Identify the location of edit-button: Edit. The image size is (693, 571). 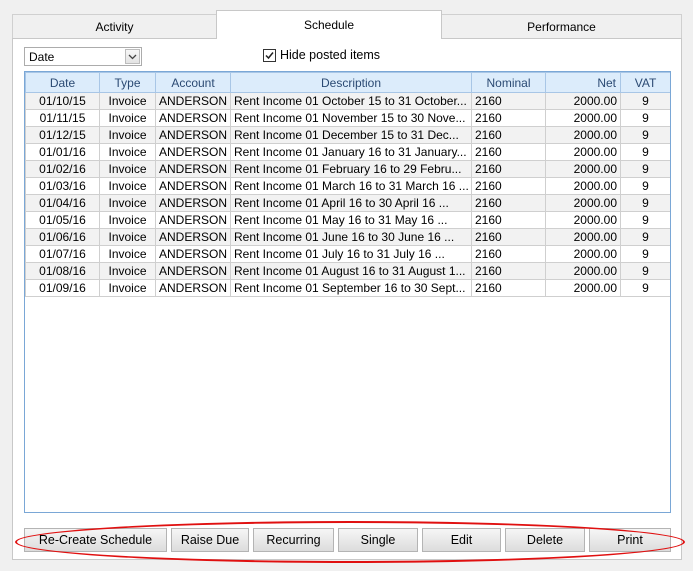
(461, 540).